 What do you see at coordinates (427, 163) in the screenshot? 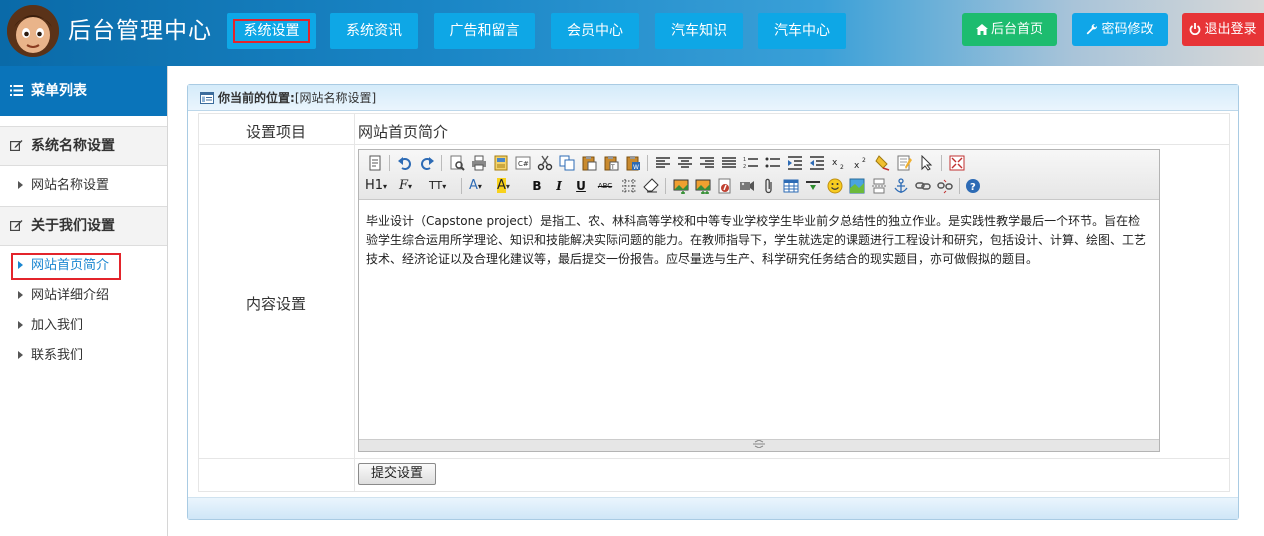
I see `redo-icon` at bounding box center [427, 163].